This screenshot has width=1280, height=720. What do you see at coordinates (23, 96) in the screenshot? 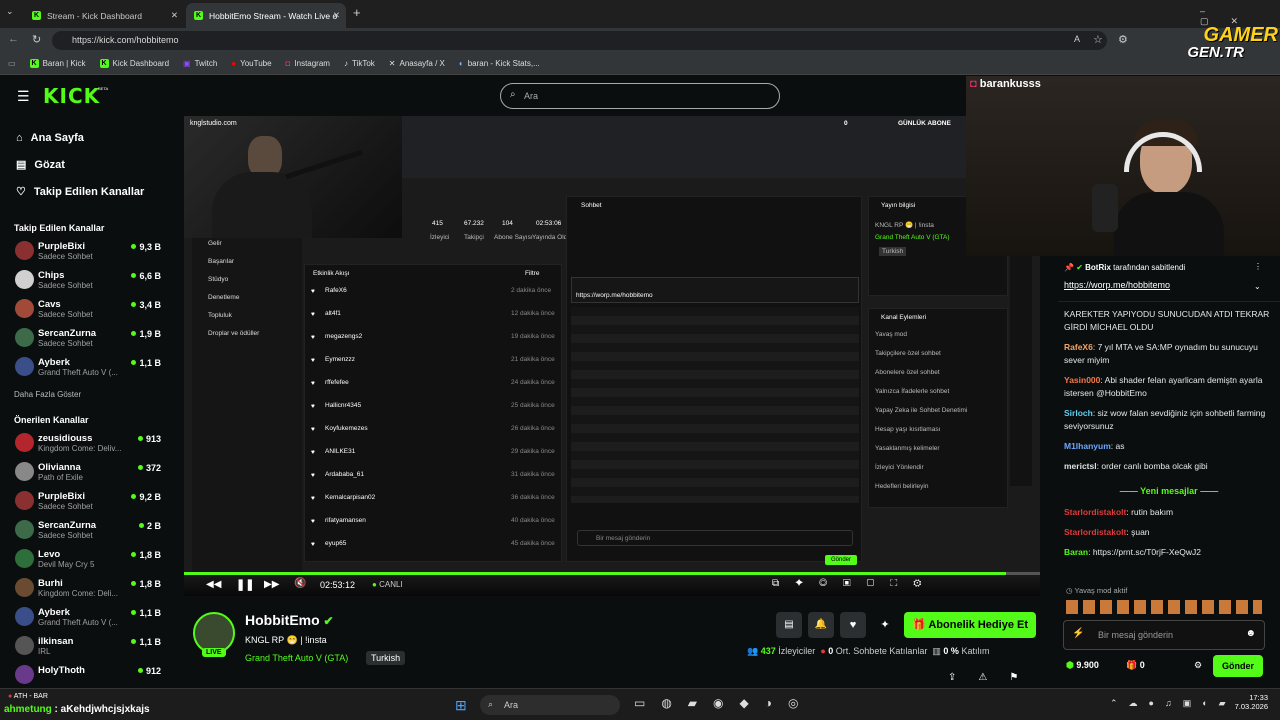
I see `menu-icon: ☰` at bounding box center [23, 96].